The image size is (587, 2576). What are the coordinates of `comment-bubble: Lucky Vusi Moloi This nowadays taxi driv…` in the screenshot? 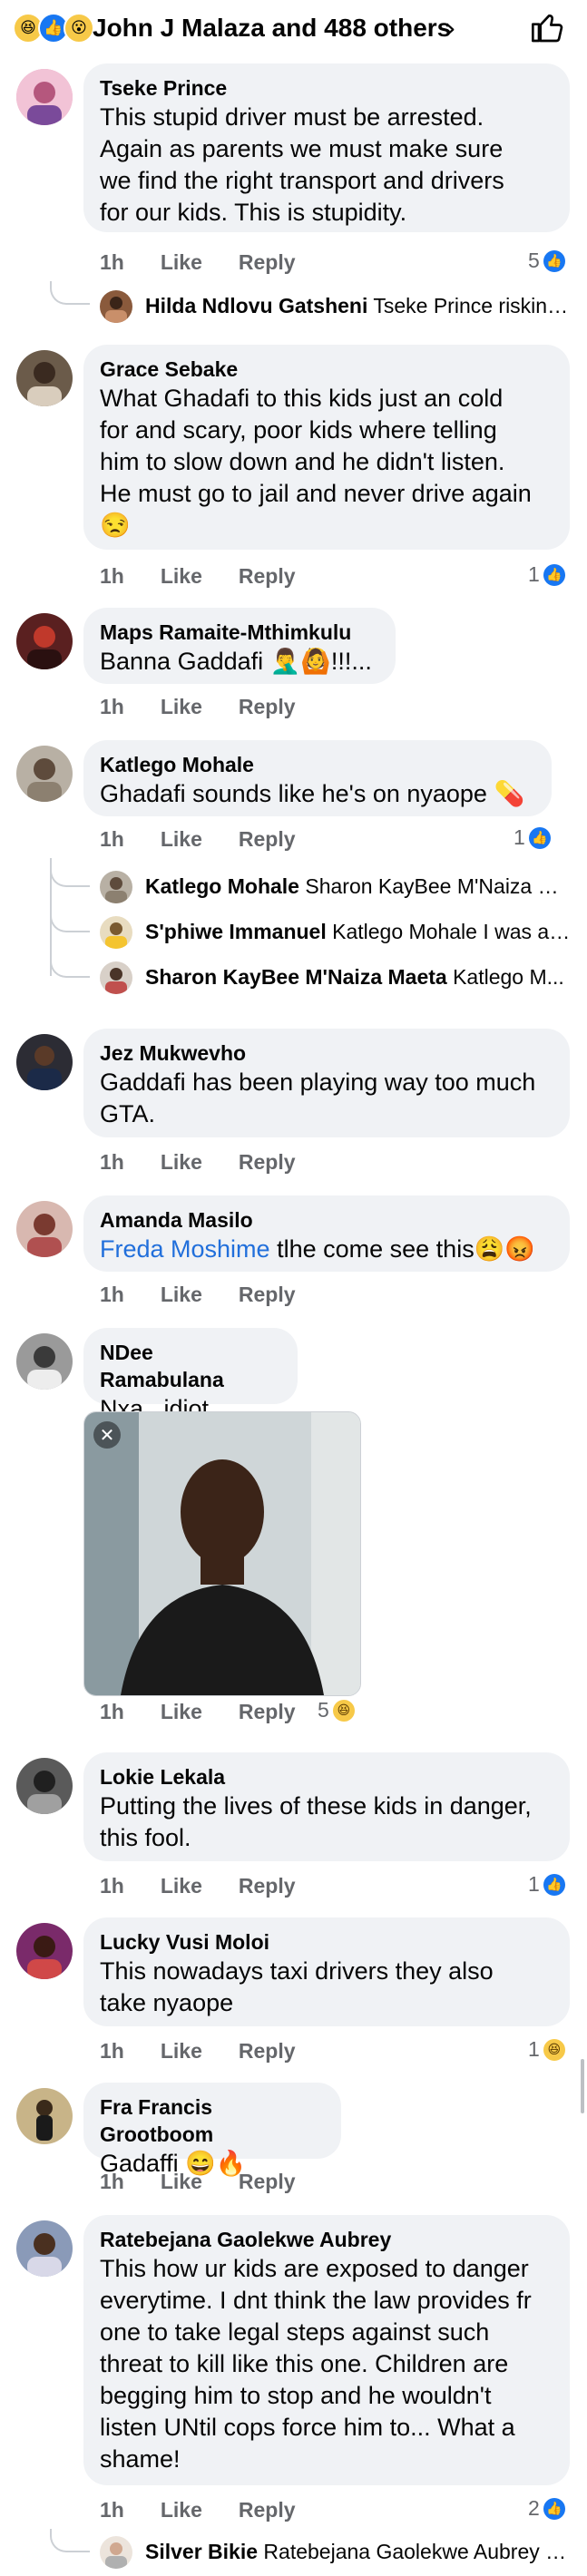 It's located at (326, 1971).